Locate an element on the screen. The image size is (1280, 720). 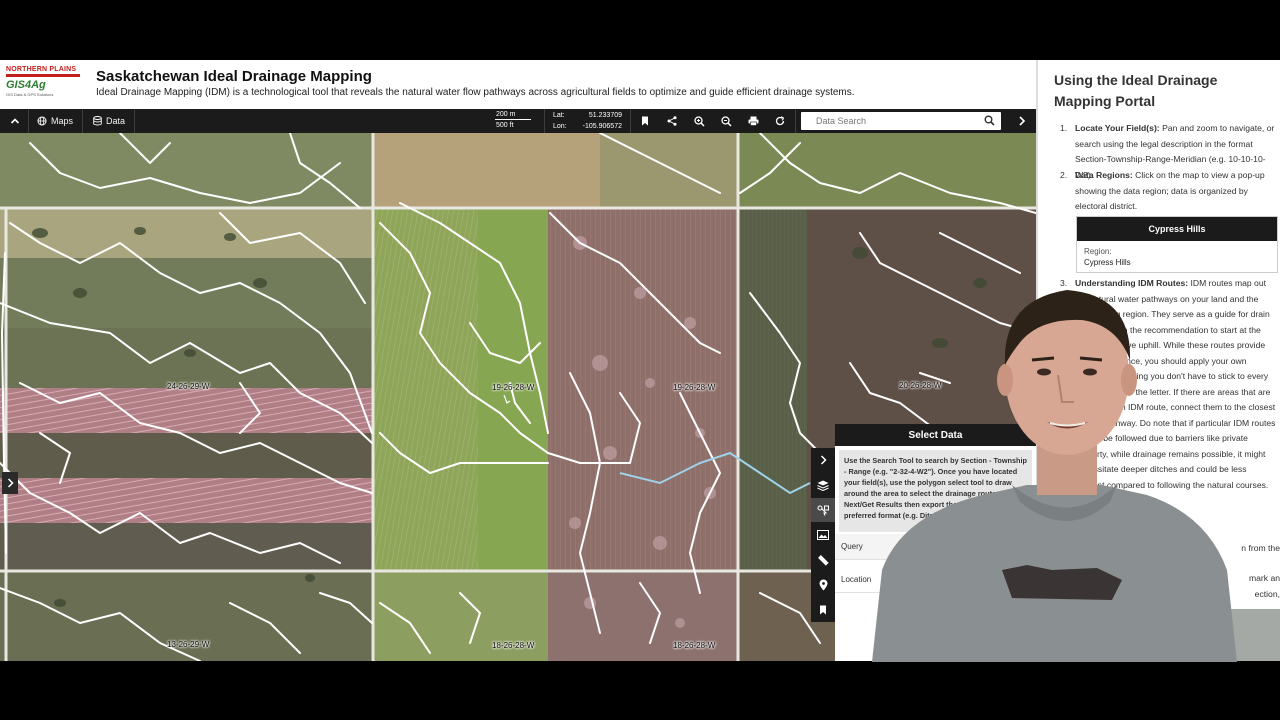
reset-button: Reset is located at coordinates (922, 618).